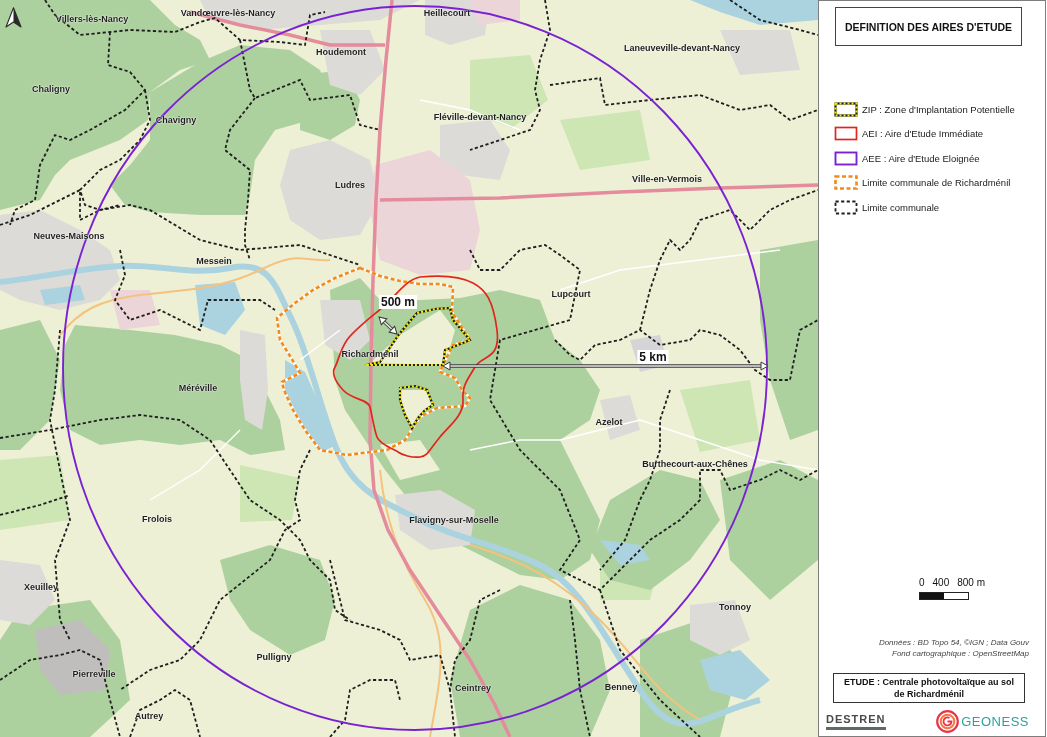 The image size is (1047, 737). I want to click on zip-area-outline, so click(416, 407).